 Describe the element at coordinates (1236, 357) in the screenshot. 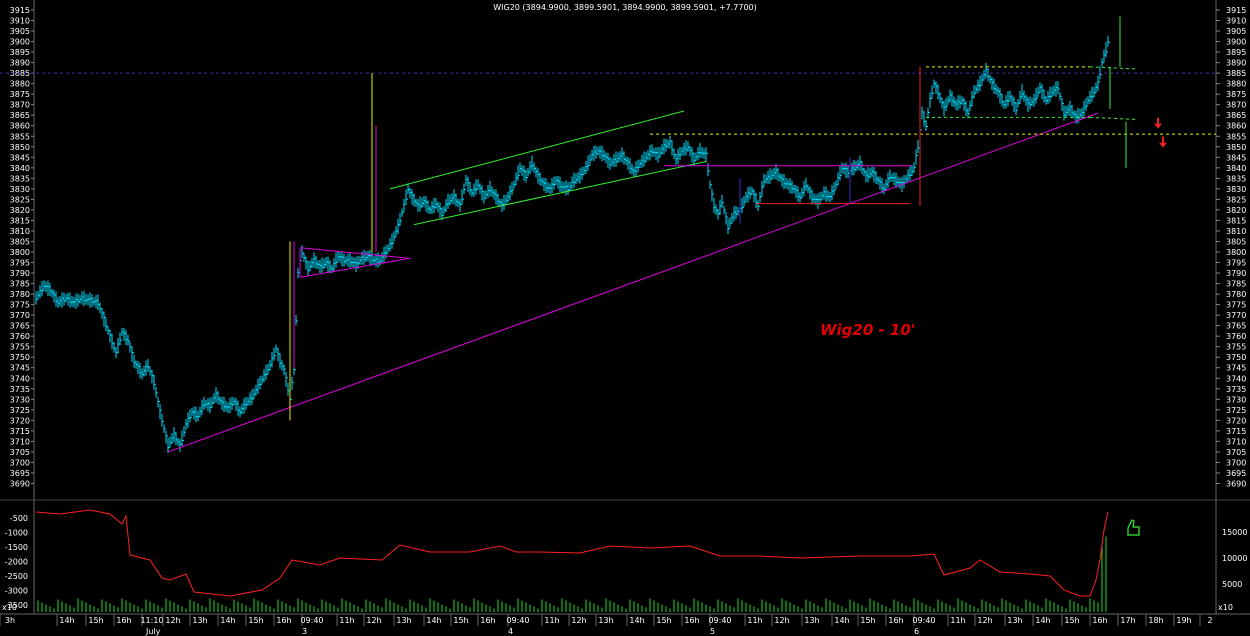

I see `y-tick-label-right: 3750` at that location.